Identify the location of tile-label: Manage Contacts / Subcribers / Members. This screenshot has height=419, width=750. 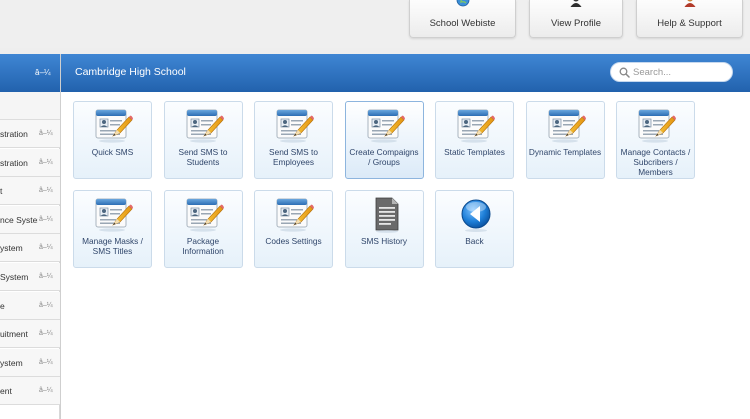
(655, 162).